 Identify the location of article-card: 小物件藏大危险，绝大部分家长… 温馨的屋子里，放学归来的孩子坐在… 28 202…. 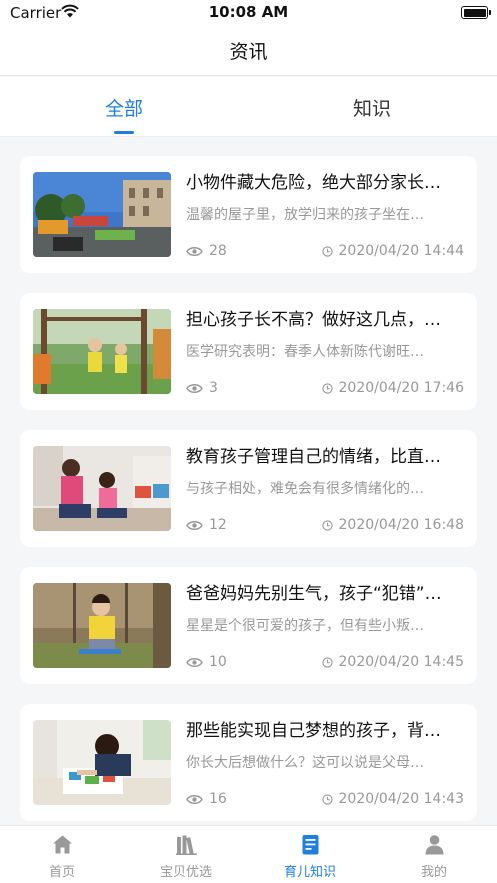
(248, 214).